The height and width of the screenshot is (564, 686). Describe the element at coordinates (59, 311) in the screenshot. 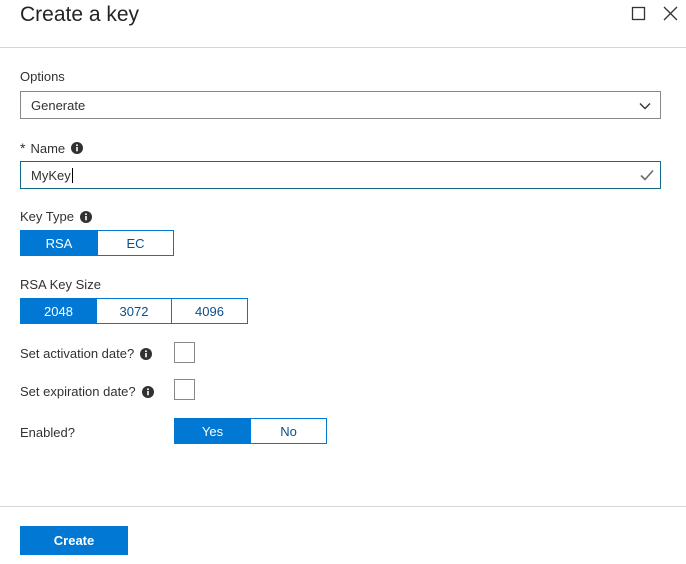

I see `key-size-option-2048: 2048` at that location.